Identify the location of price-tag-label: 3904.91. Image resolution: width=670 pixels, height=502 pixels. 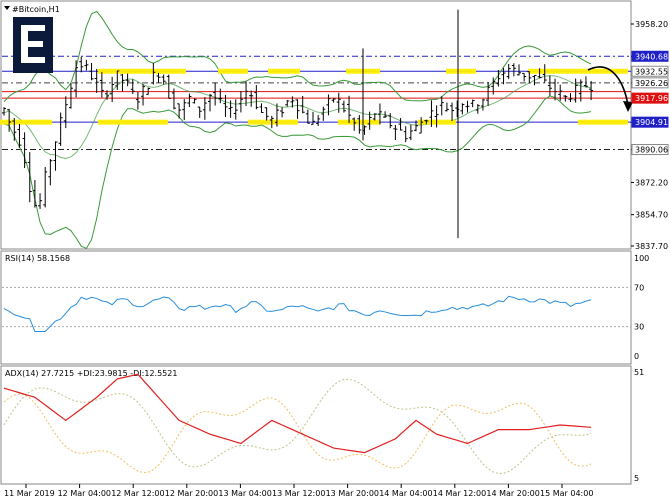
(651, 122).